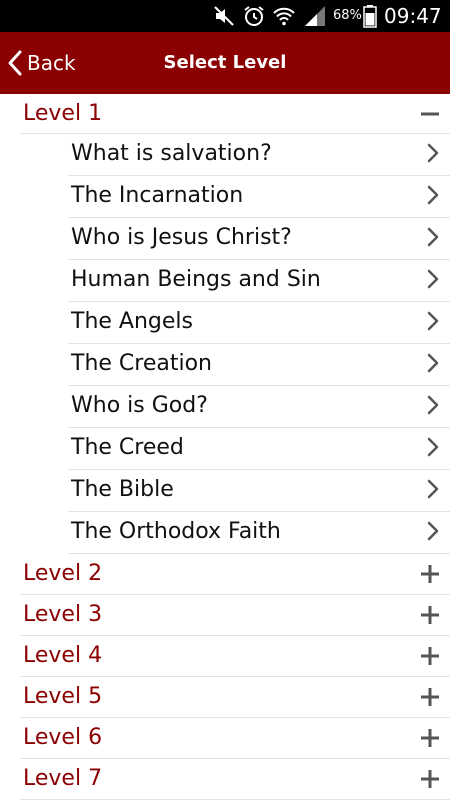  What do you see at coordinates (413, 16) in the screenshot?
I see `clock: 09:47` at bounding box center [413, 16].